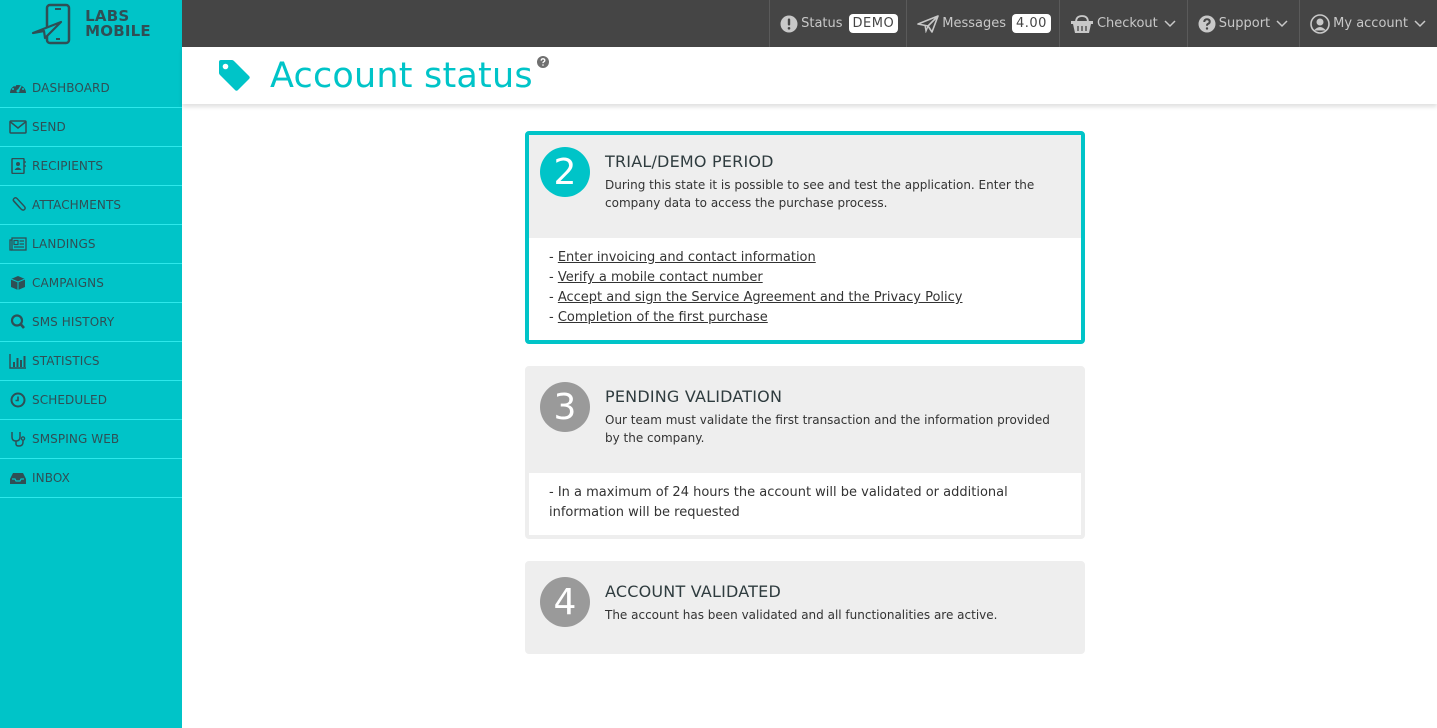  Describe the element at coordinates (76, 439) in the screenshot. I see `sidebar-item-label: SMSPING WEB` at that location.